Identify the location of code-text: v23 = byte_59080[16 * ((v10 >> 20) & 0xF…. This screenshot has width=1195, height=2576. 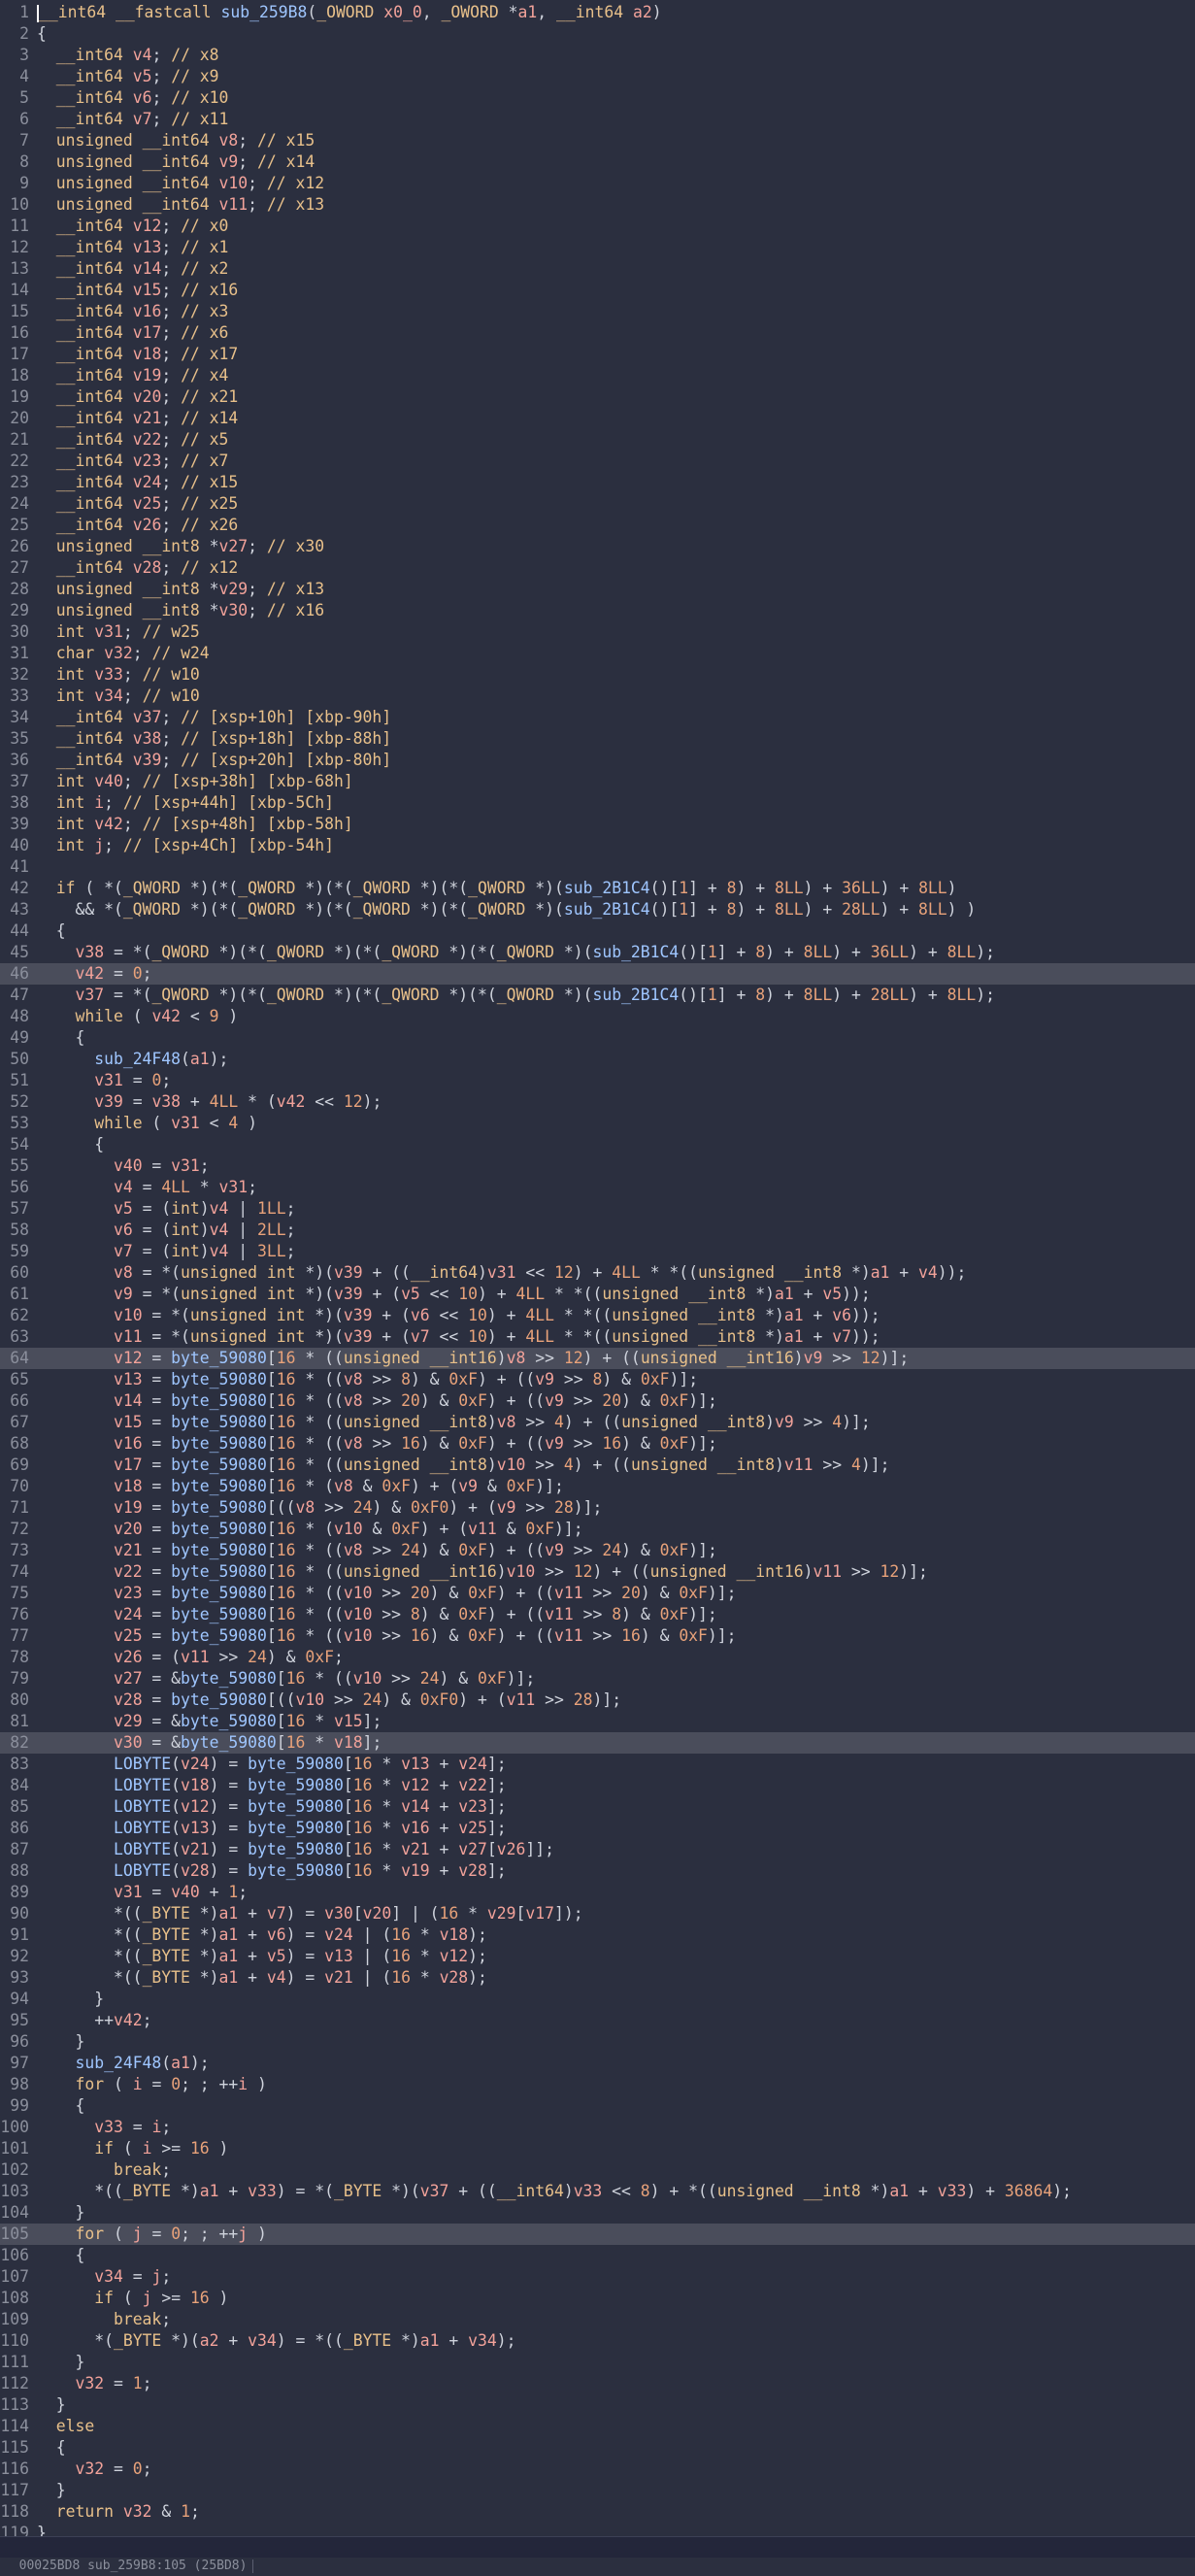
(387, 1594).